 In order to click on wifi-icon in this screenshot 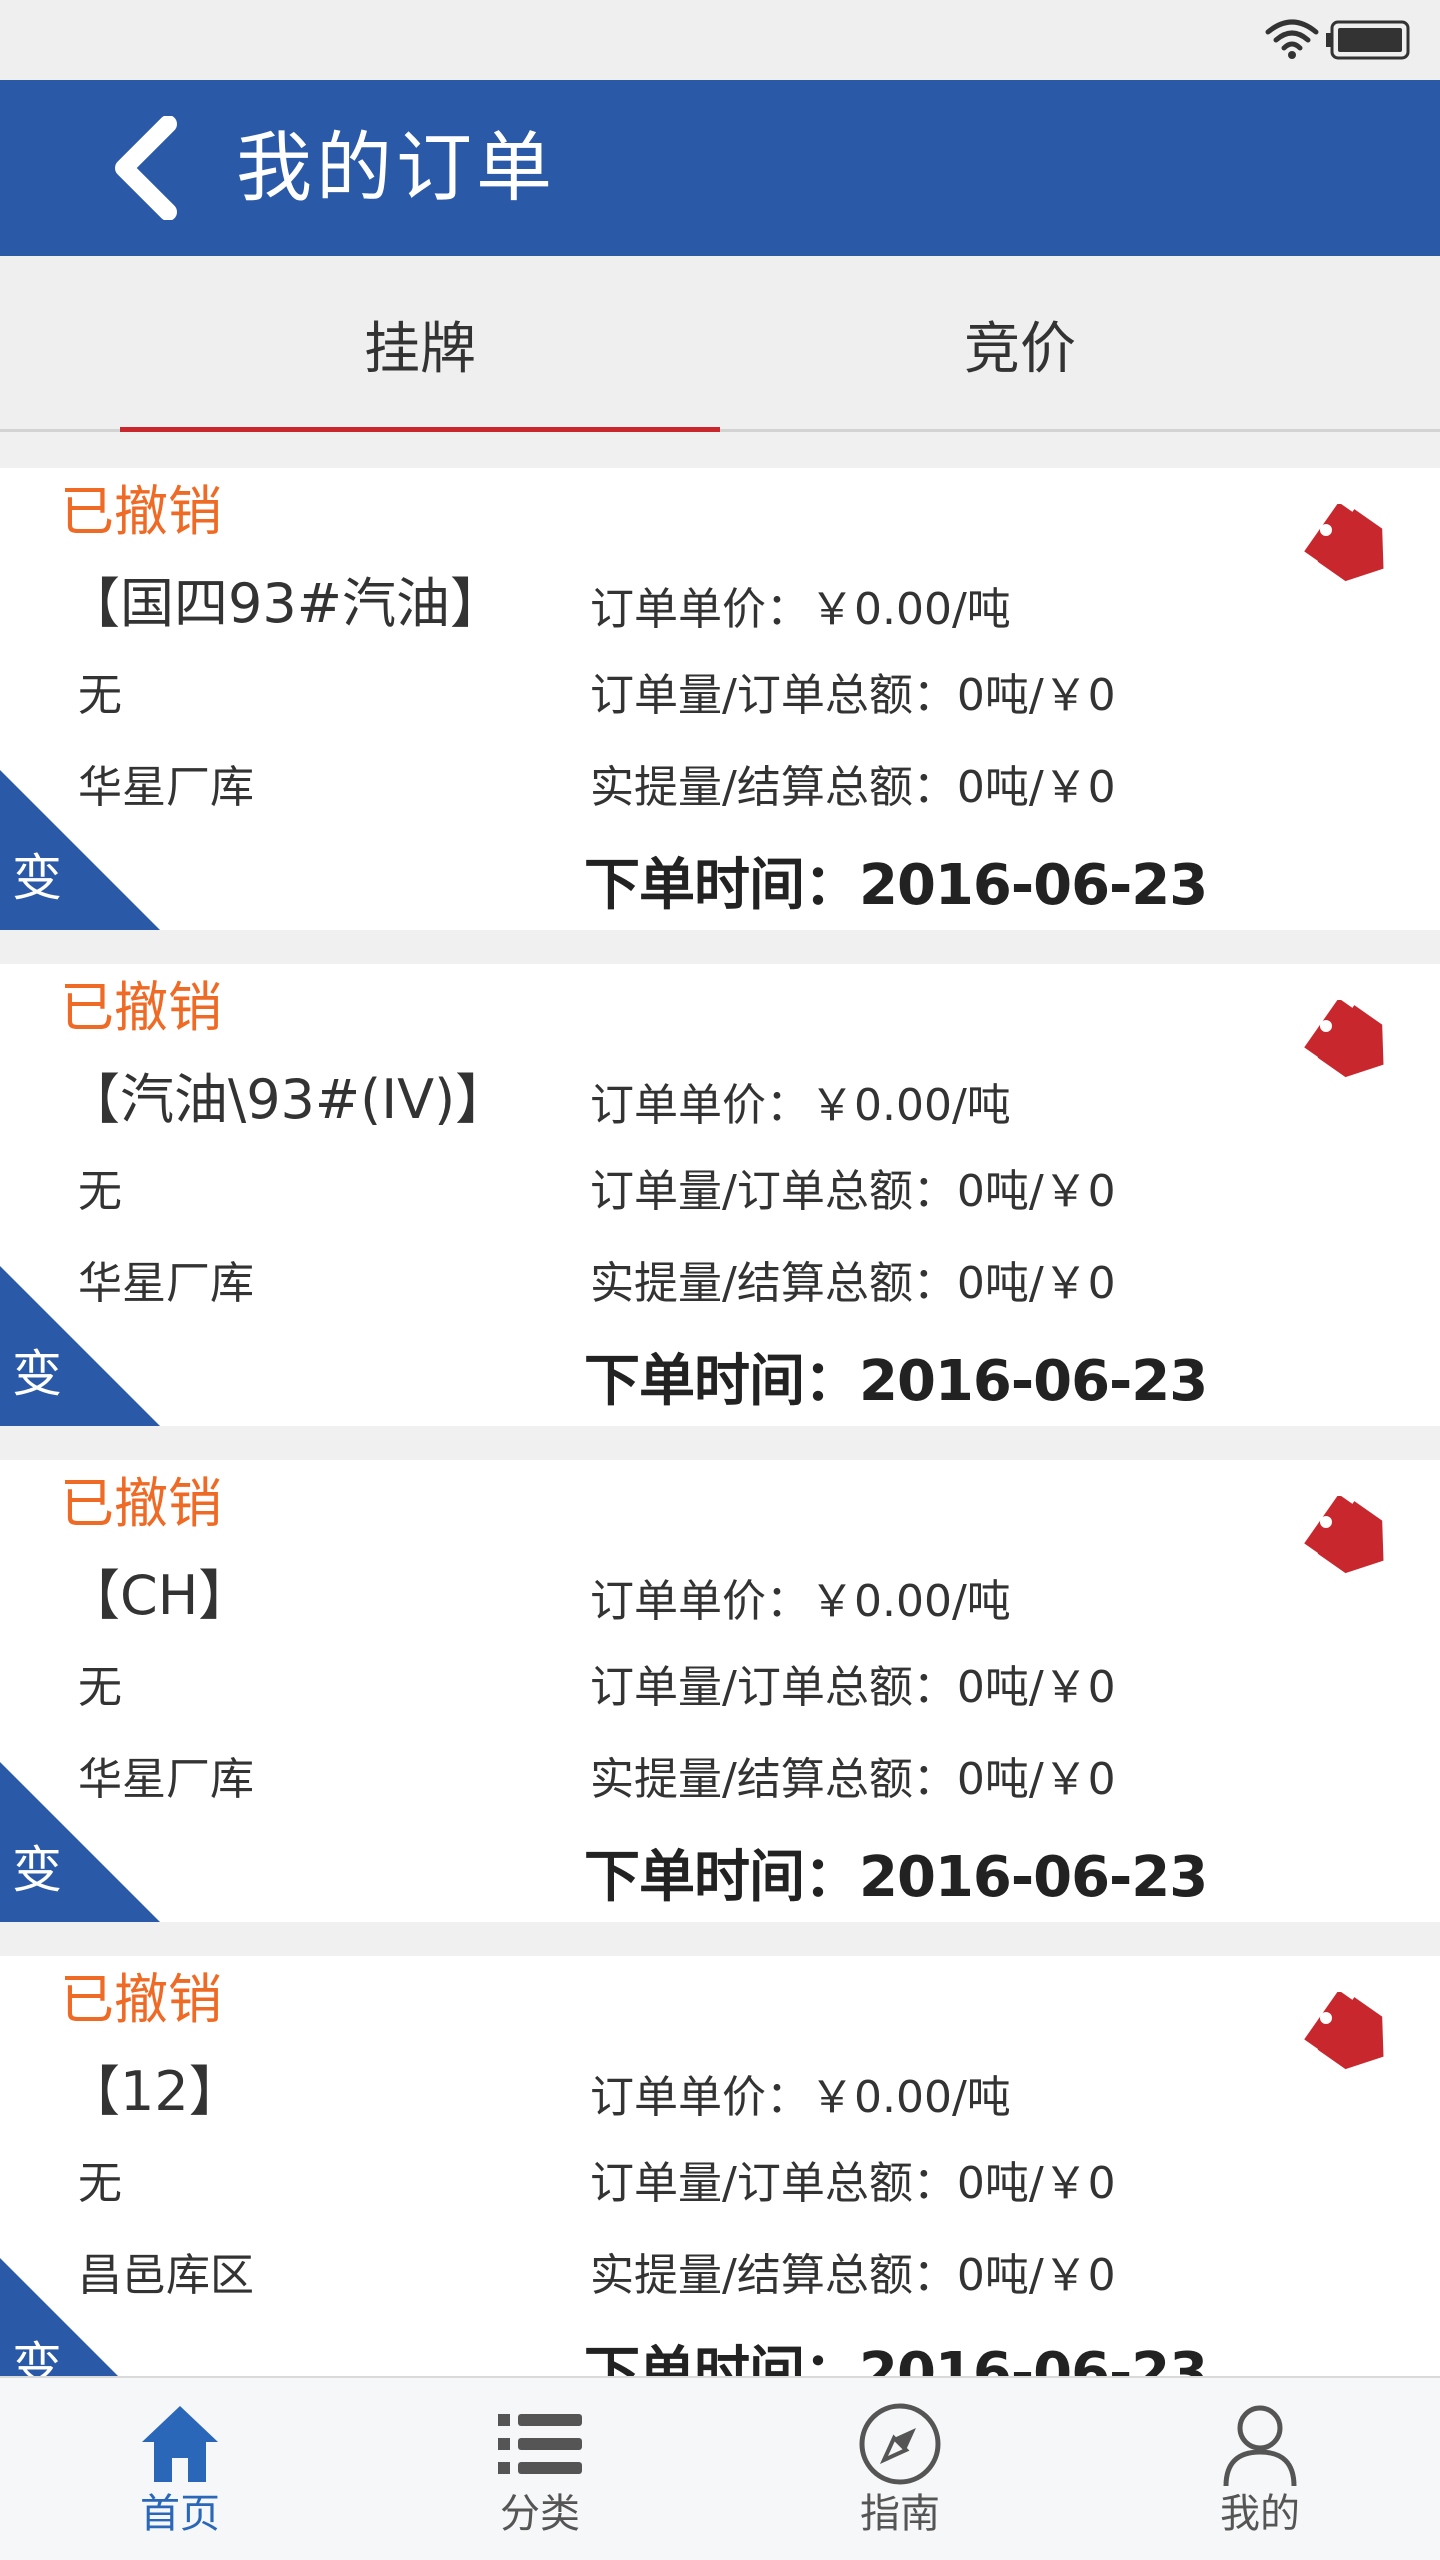, I will do `click(1292, 39)`.